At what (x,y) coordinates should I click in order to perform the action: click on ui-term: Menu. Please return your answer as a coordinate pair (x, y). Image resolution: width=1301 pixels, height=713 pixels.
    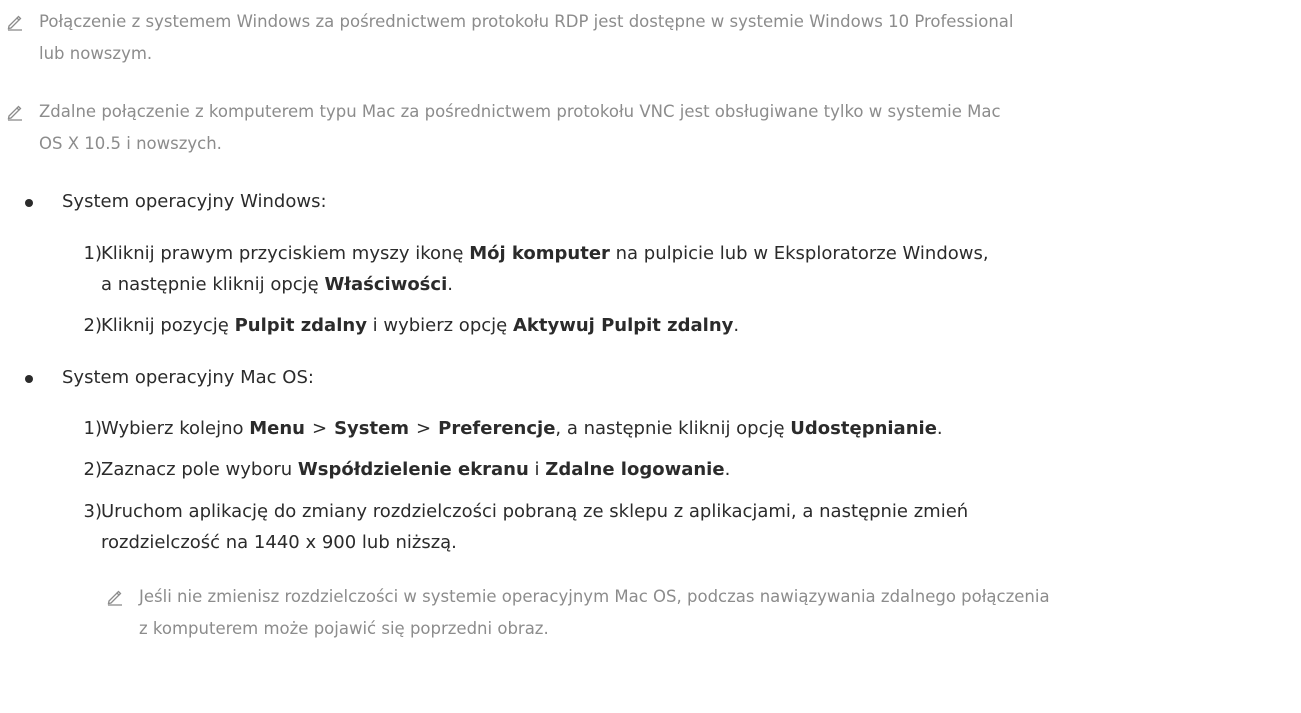
    Looking at the image, I should click on (277, 428).